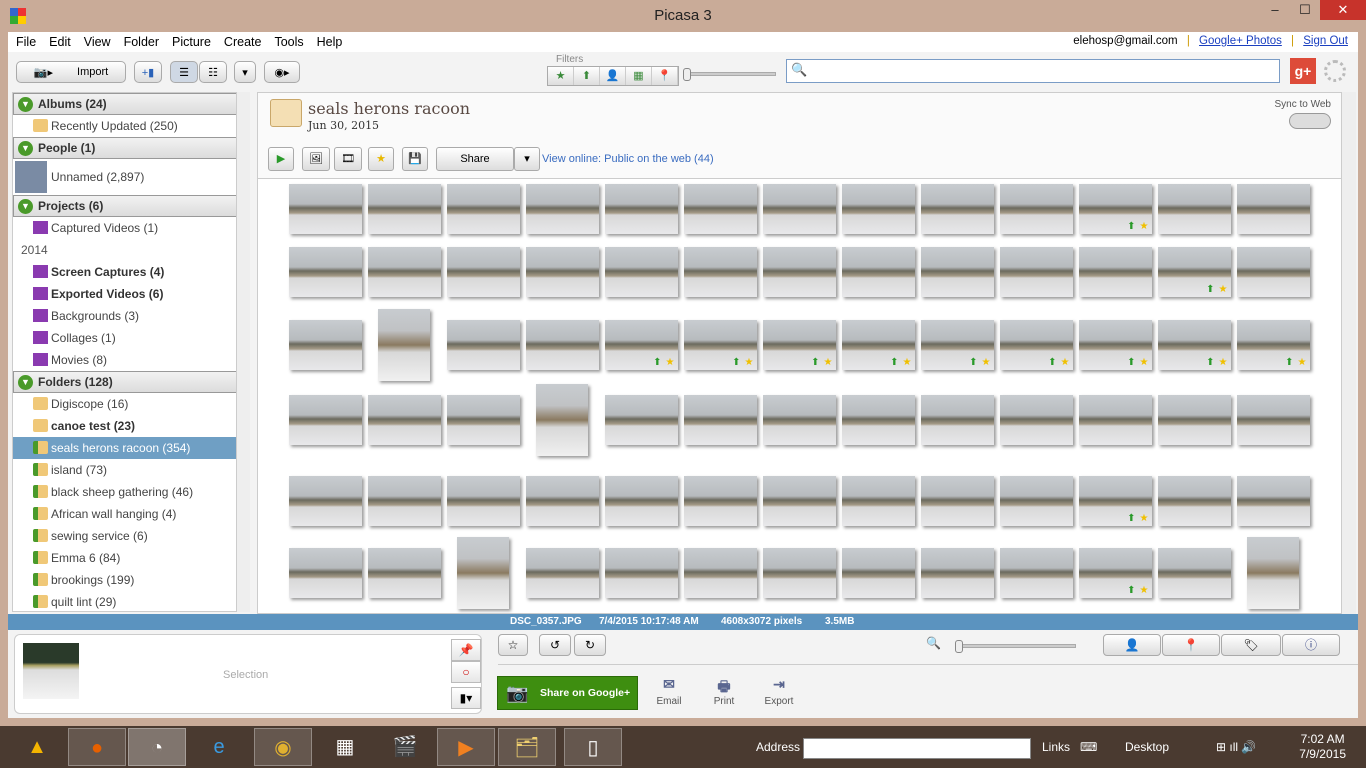  I want to click on sidebar-item: Collages (1), so click(130, 338).